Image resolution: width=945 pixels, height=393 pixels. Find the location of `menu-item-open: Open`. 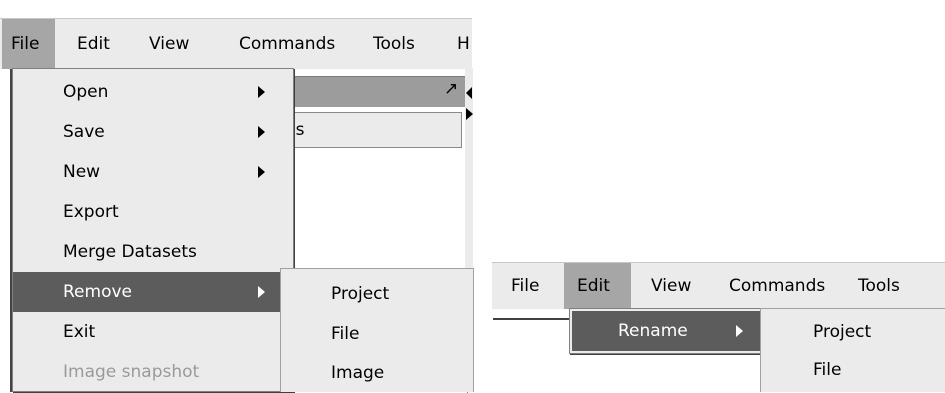

menu-item-open: Open is located at coordinates (153, 92).